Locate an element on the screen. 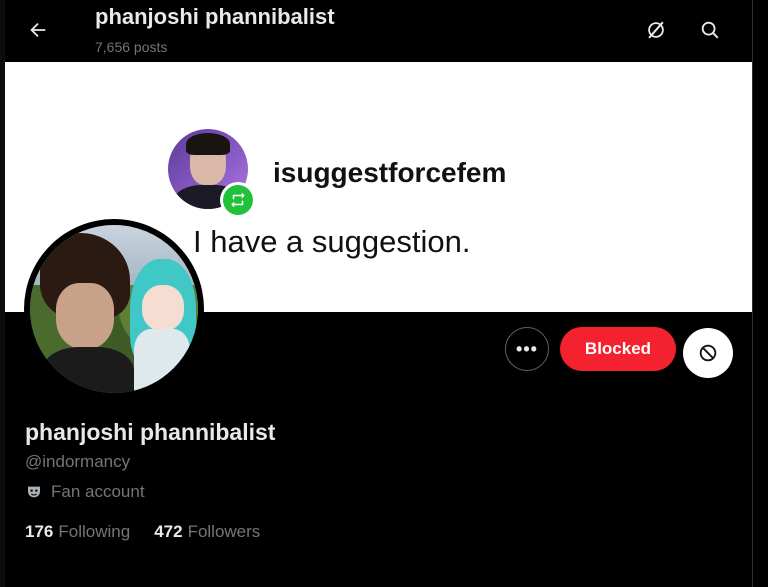 Image resolution: width=768 pixels, height=587 pixels. more-options-button: ••• is located at coordinates (527, 349).